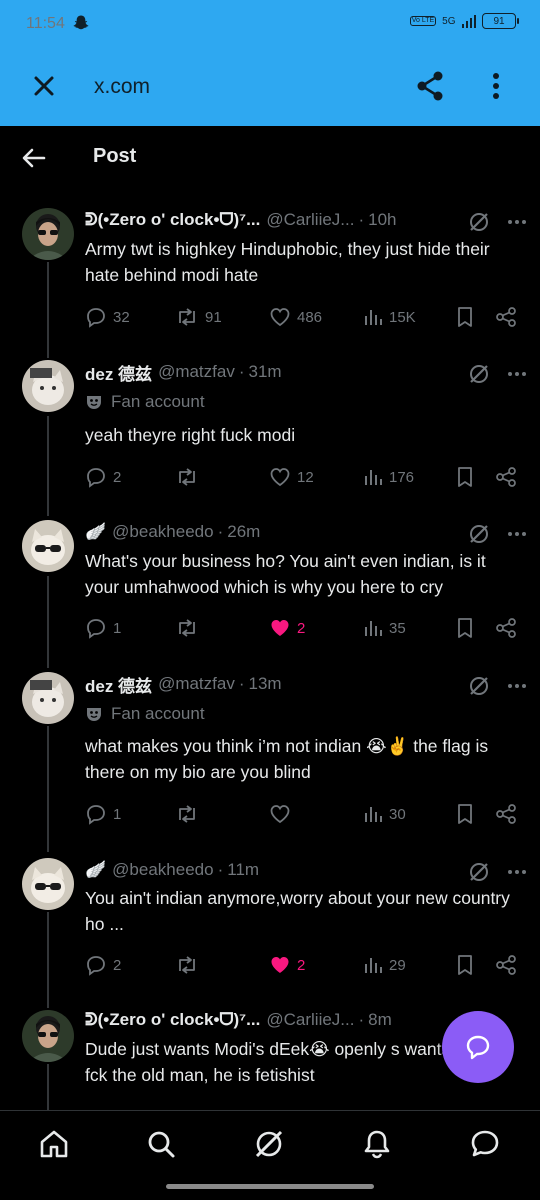 This screenshot has width=540, height=1200. Describe the element at coordinates (145, 402) in the screenshot. I see `parody-label: Fan account` at that location.